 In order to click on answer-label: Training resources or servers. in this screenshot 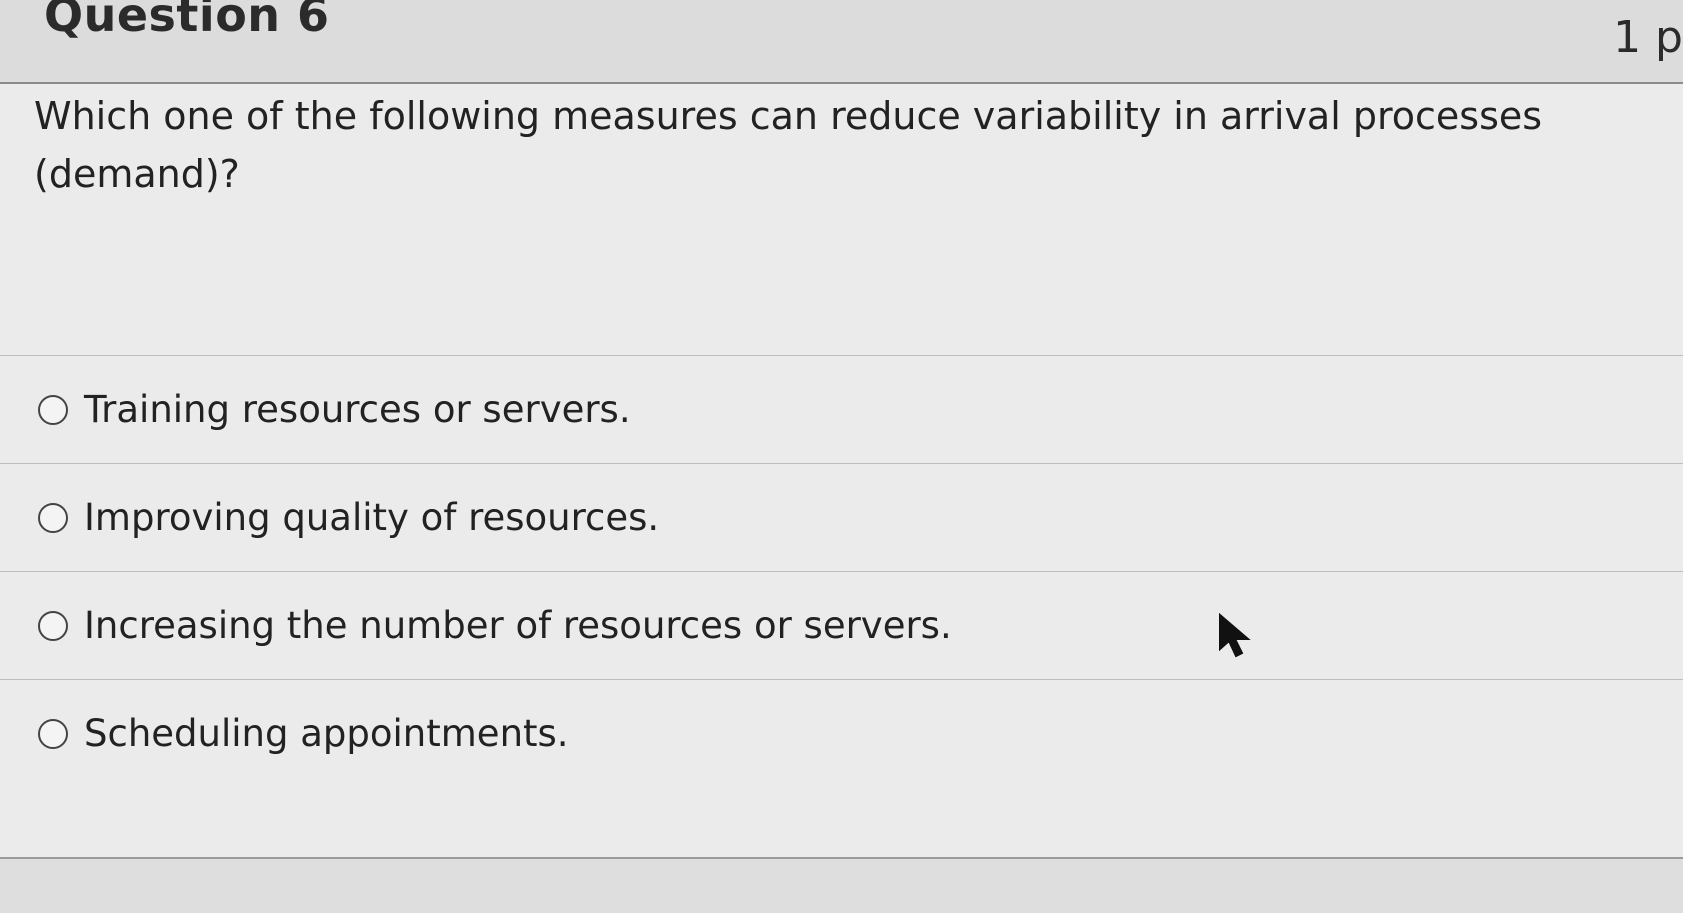, I will do `click(357, 409)`.